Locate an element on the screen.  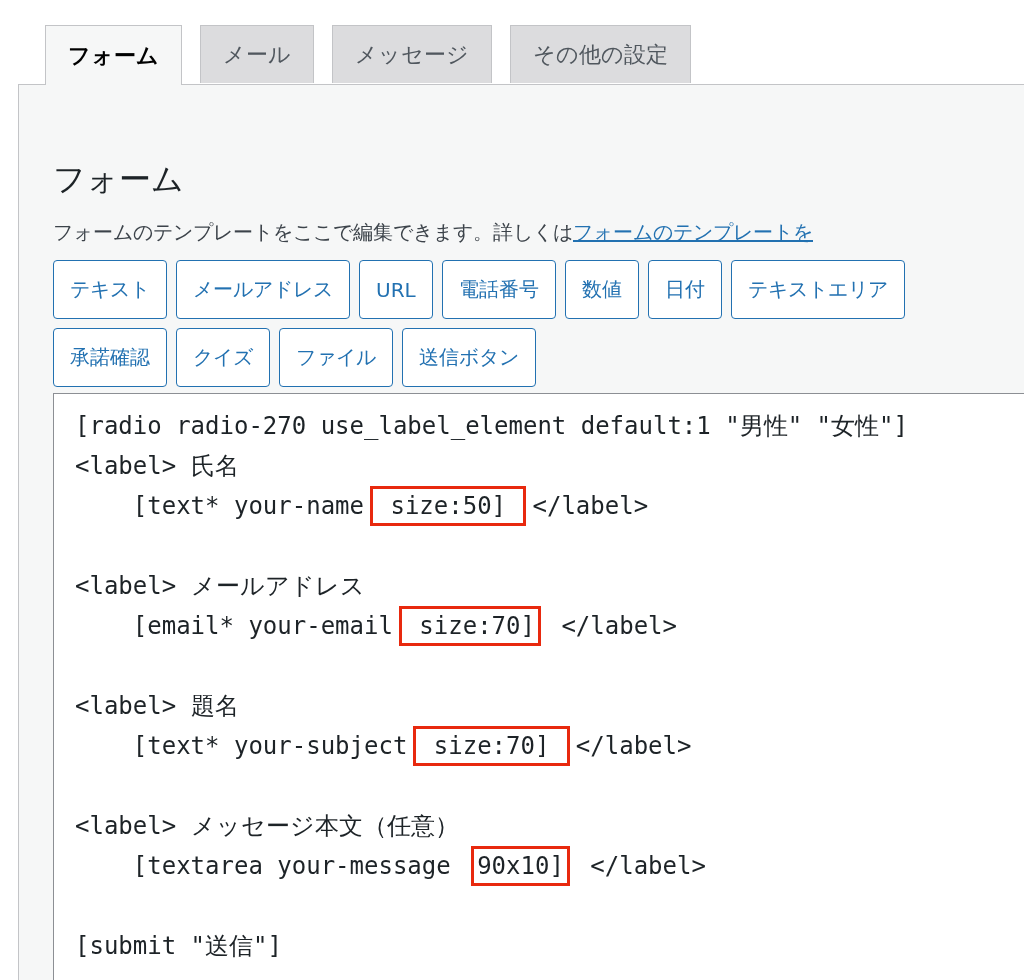
tag-button: 承諾確認 is located at coordinates (110, 357).